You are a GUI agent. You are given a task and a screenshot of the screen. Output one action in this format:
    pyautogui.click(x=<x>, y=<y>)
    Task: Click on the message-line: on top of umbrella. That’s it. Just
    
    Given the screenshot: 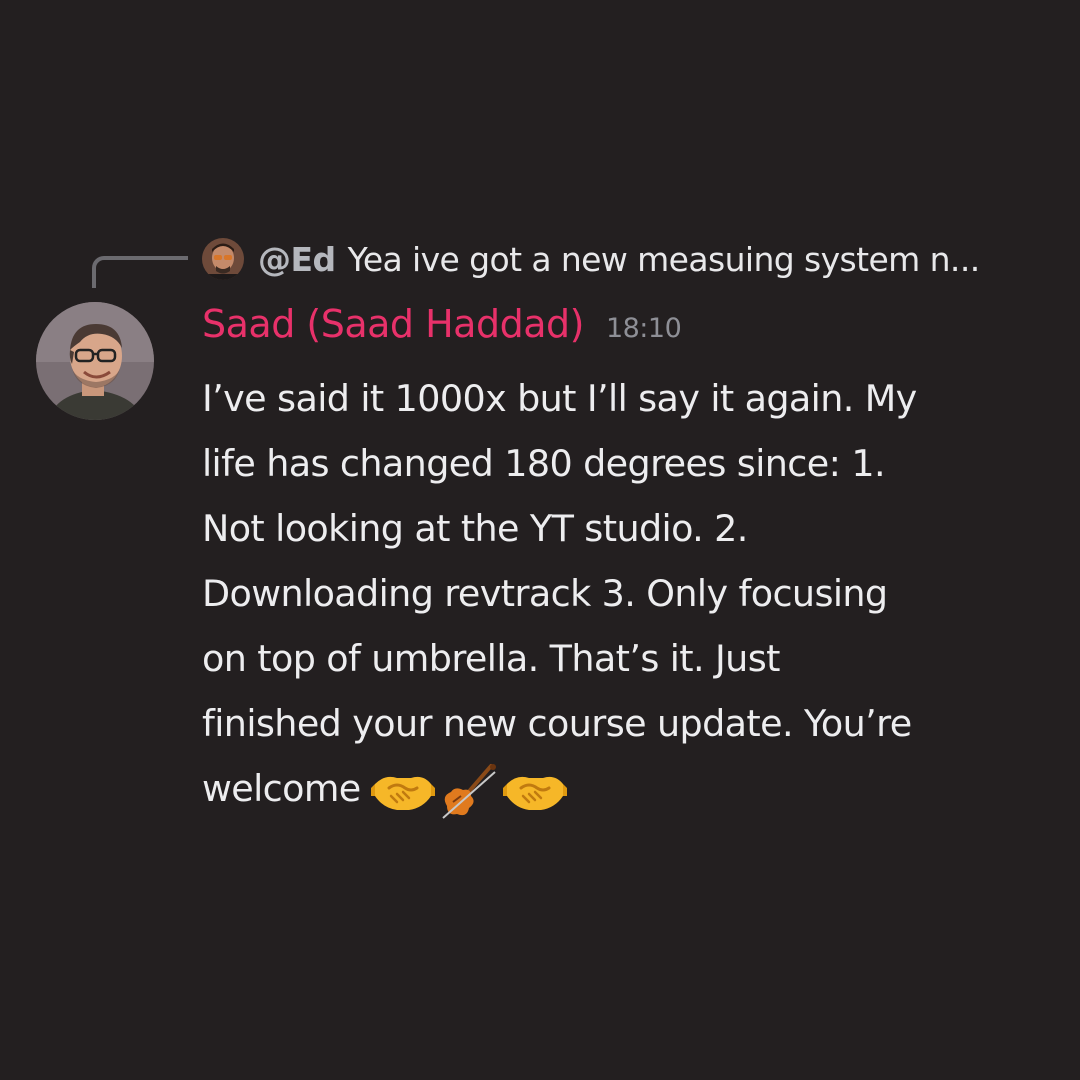 What is the action you would take?
    pyautogui.click(x=491, y=658)
    